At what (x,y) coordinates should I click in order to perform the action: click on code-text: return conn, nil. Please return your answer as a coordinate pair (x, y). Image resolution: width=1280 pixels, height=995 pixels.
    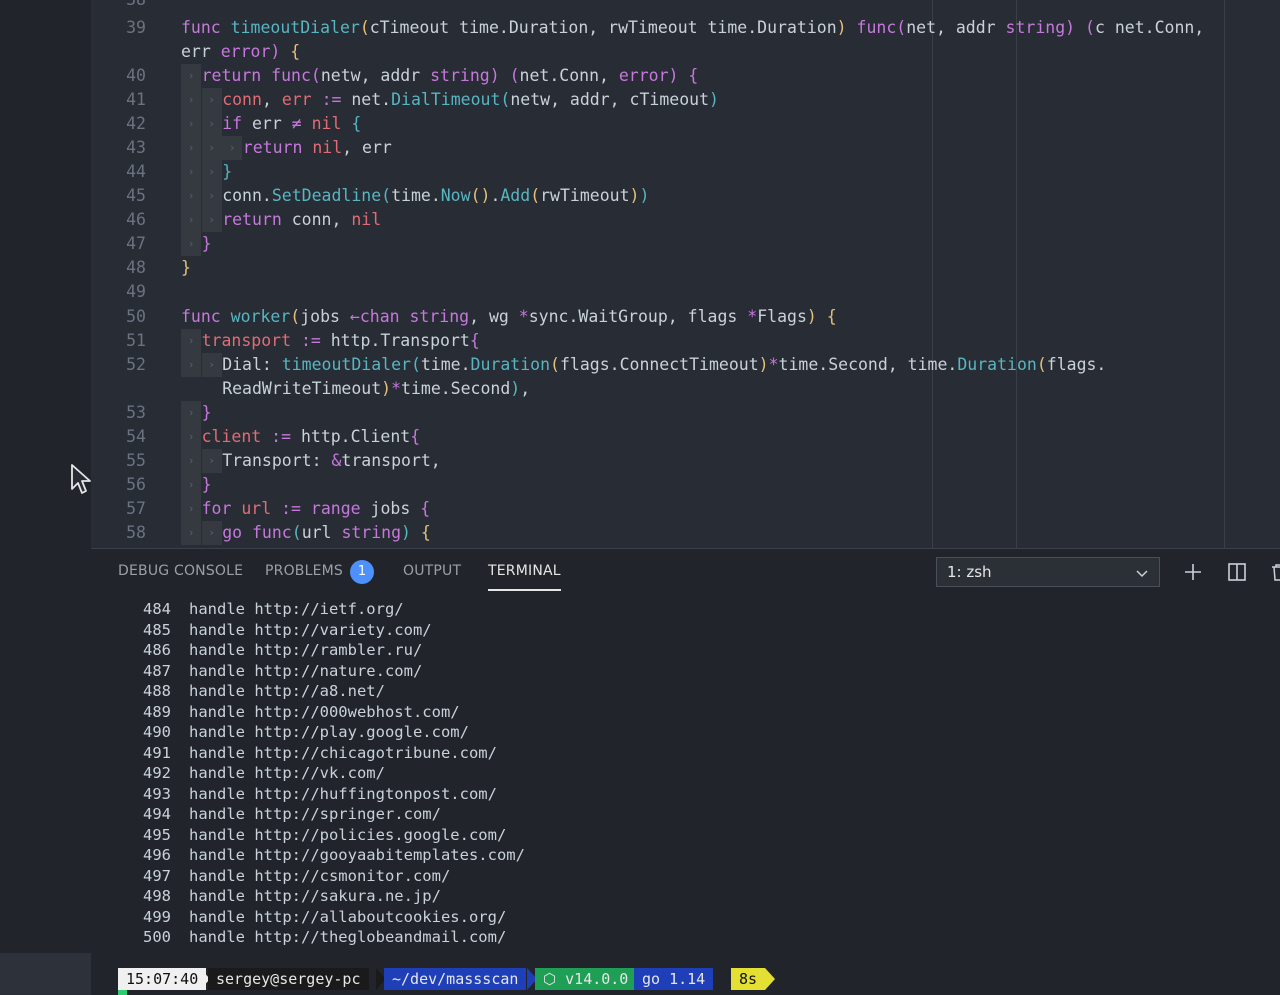
    Looking at the image, I should click on (301, 220).